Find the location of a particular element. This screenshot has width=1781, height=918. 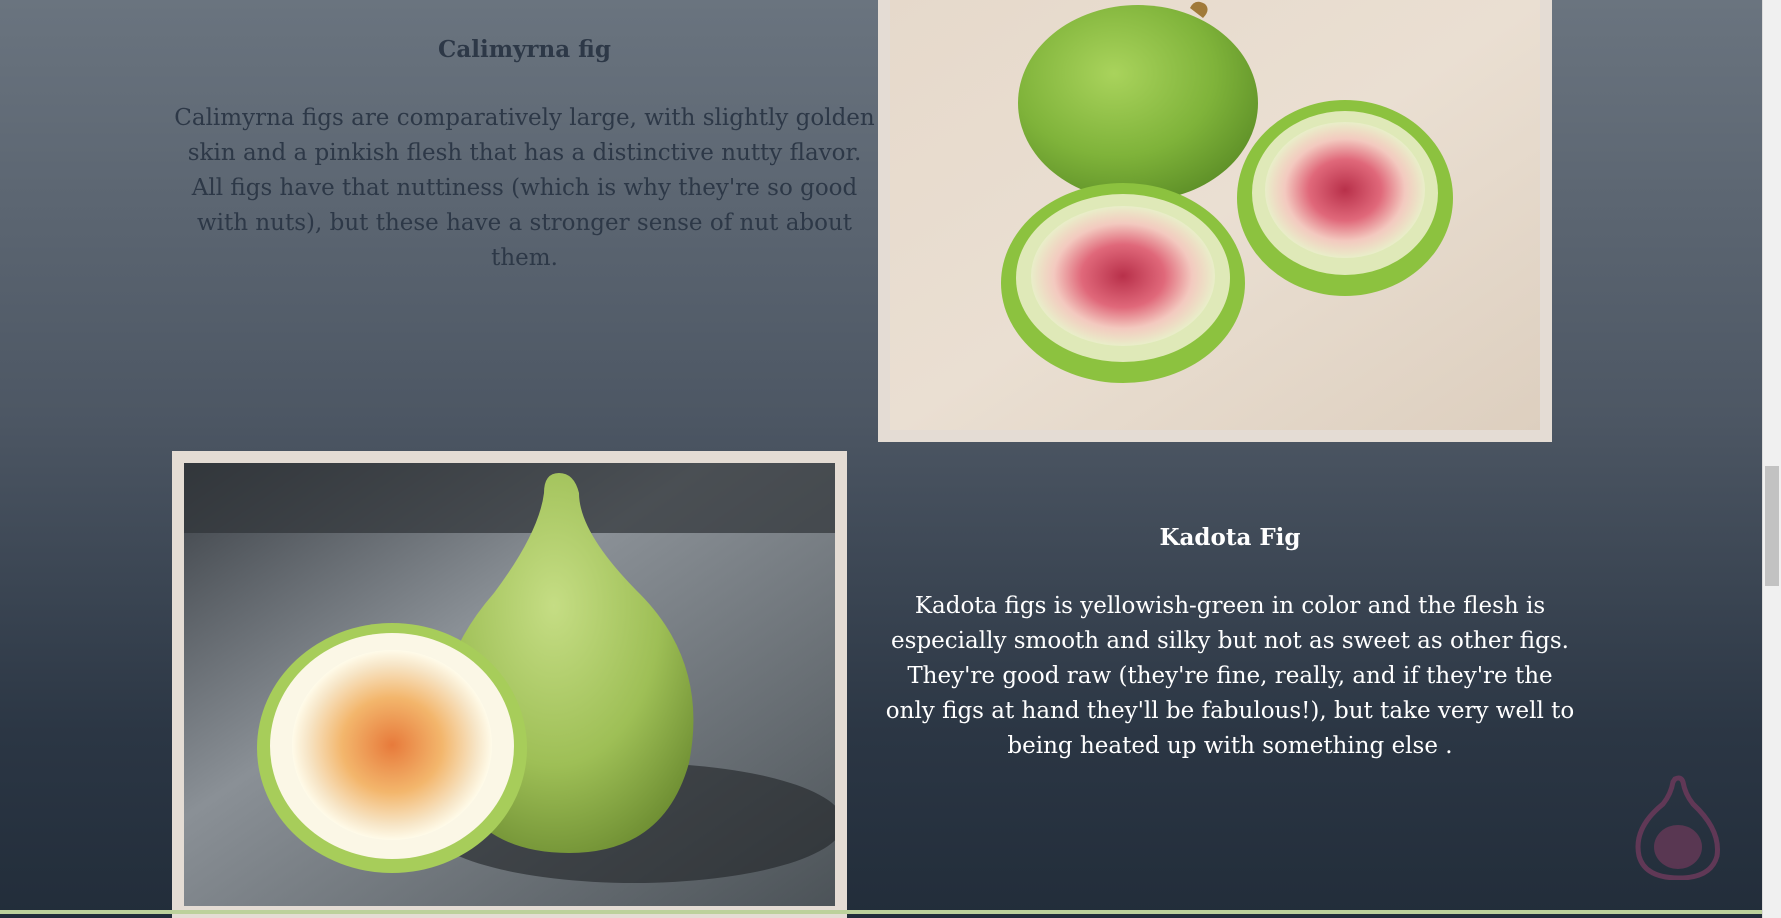

scrollbar-thumb is located at coordinates (1772, 526).